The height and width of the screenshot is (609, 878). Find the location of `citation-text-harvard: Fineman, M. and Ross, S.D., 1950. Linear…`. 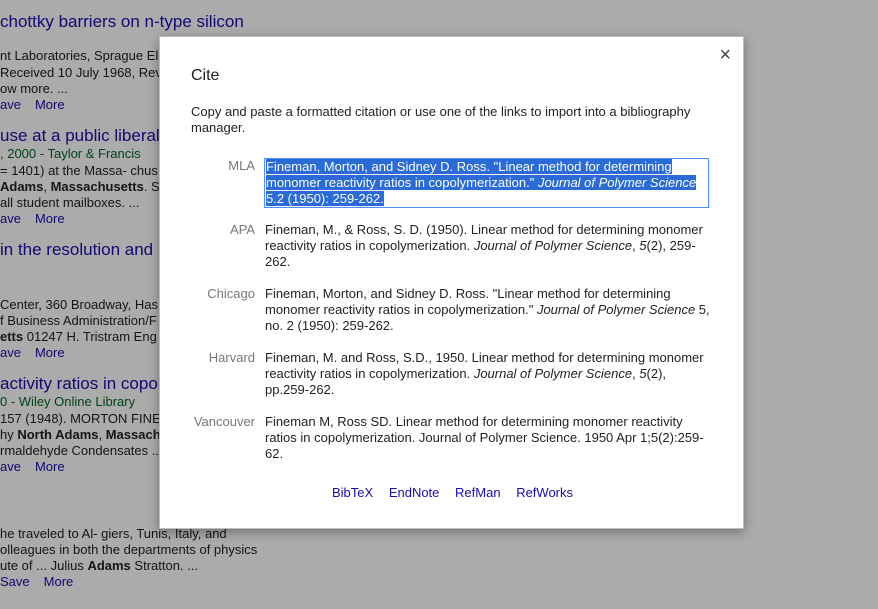

citation-text-harvard: Fineman, M. and Ross, S.D., 1950. Linear… is located at coordinates (487, 374).